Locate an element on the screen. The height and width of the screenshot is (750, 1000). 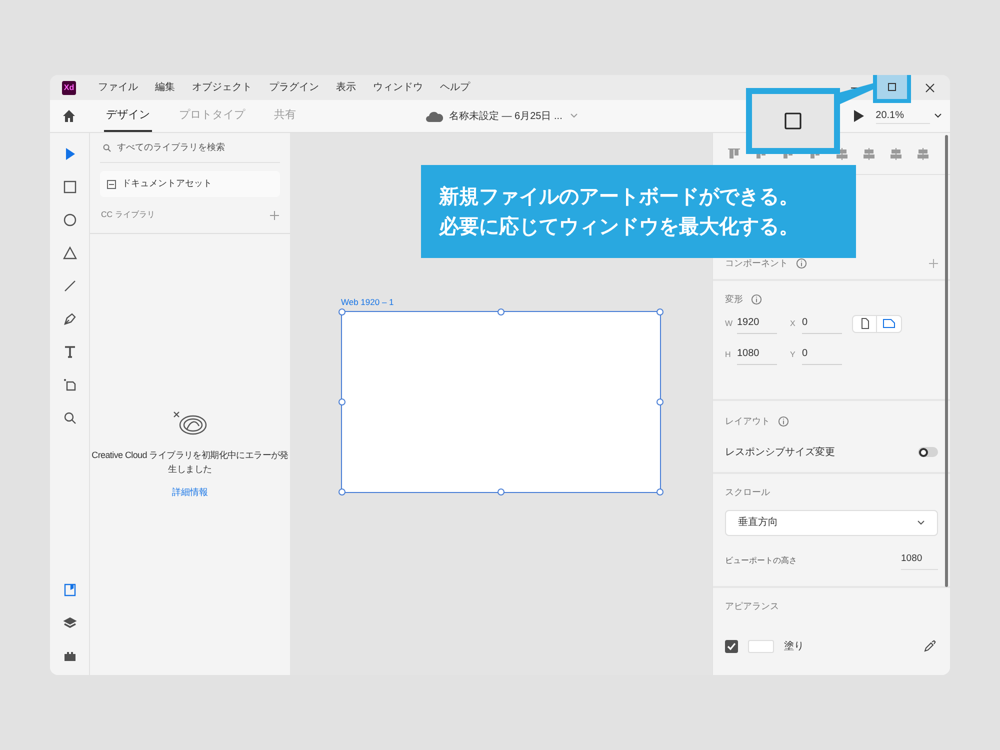
search-input: すべてのライブラリを検索 is located at coordinates (192, 147).